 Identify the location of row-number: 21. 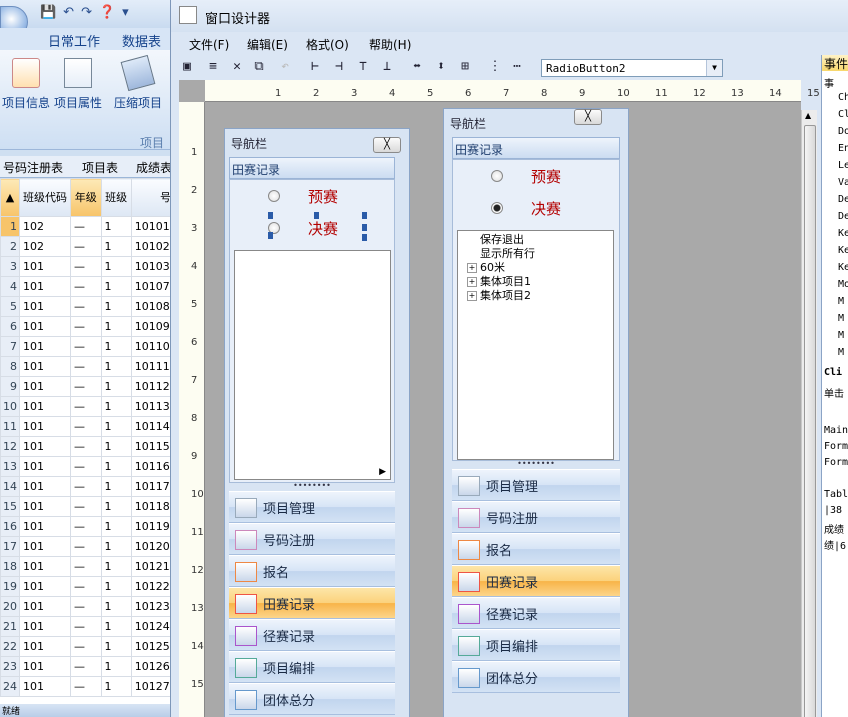
(10, 626).